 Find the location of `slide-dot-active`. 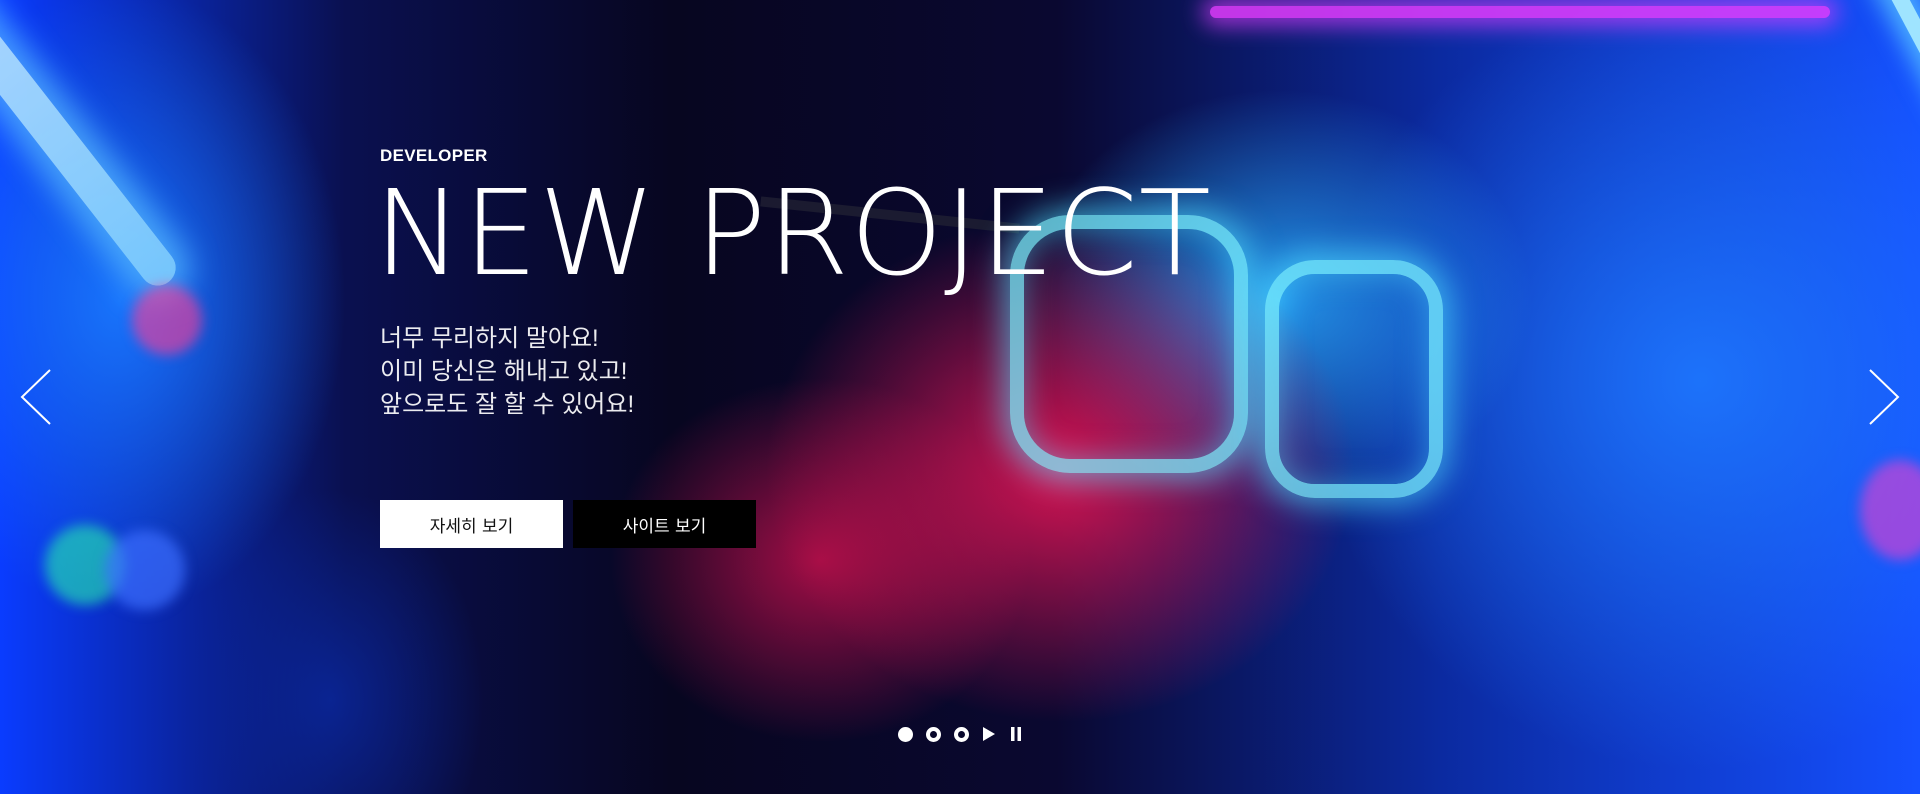

slide-dot-active is located at coordinates (905, 734).